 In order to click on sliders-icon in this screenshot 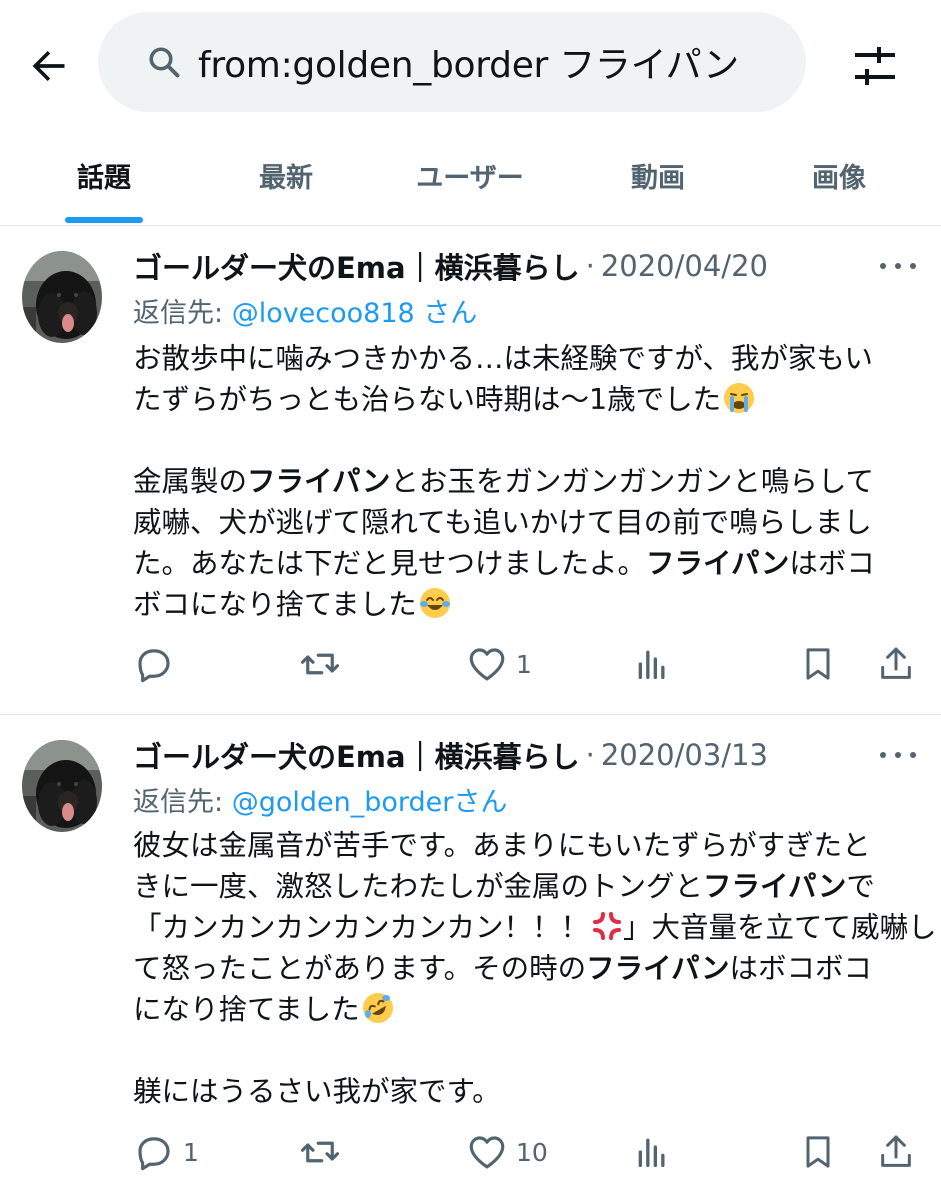, I will do `click(875, 66)`.